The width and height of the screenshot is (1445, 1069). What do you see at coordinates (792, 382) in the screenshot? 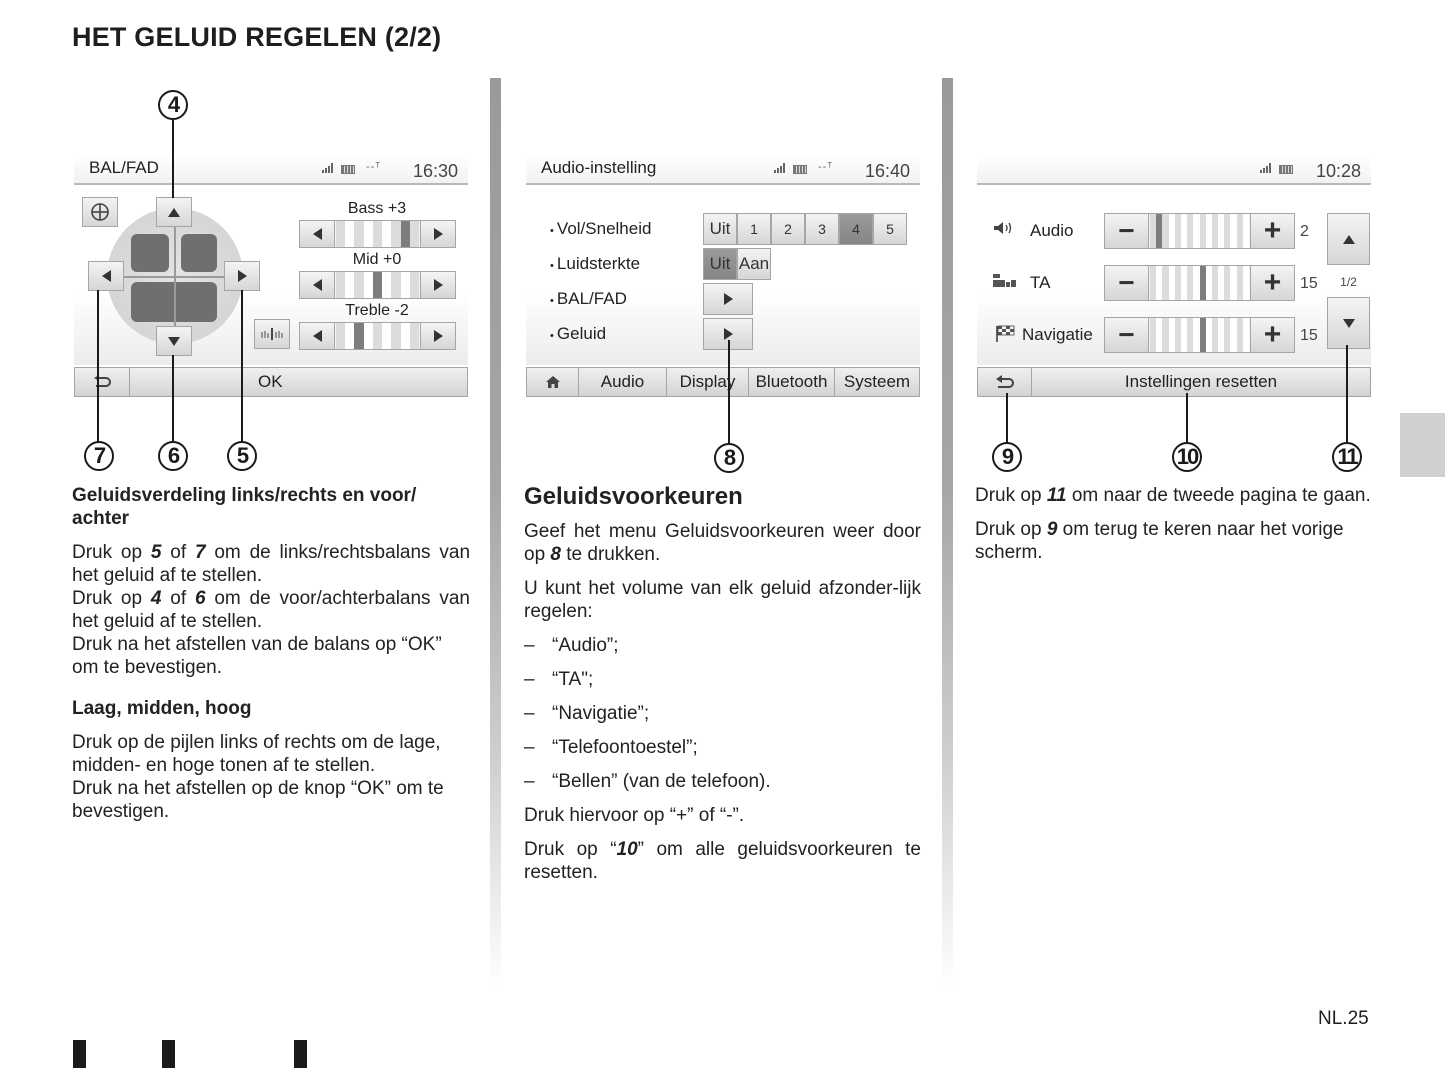
I see `tab-bluetooth: Bluetooth` at bounding box center [792, 382].